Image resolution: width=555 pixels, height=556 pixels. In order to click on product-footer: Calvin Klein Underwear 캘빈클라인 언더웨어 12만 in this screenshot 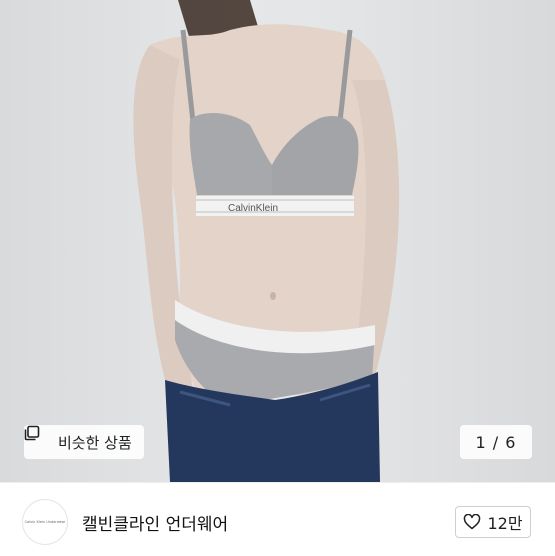, I will do `click(277, 519)`.